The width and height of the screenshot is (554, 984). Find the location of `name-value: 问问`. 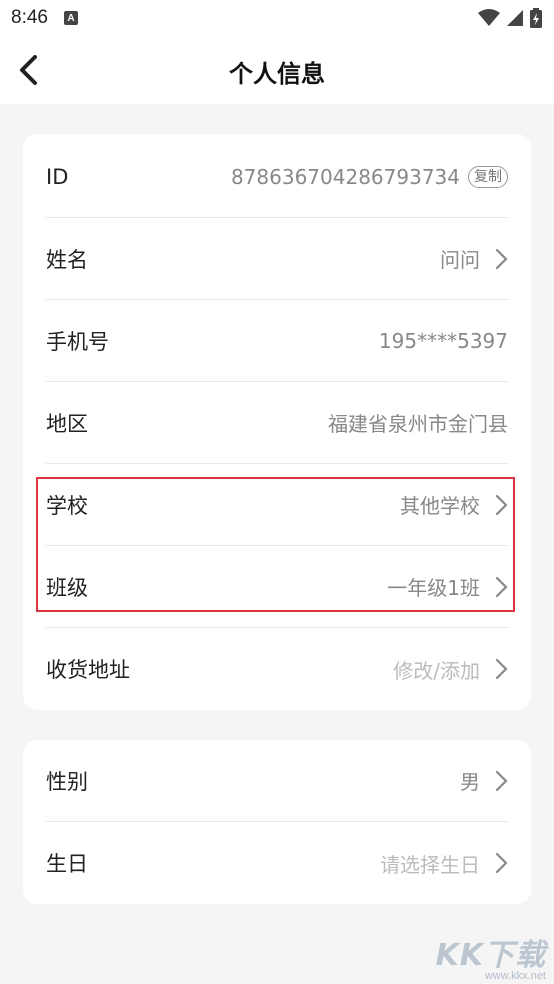

name-value: 问问 is located at coordinates (460, 260).